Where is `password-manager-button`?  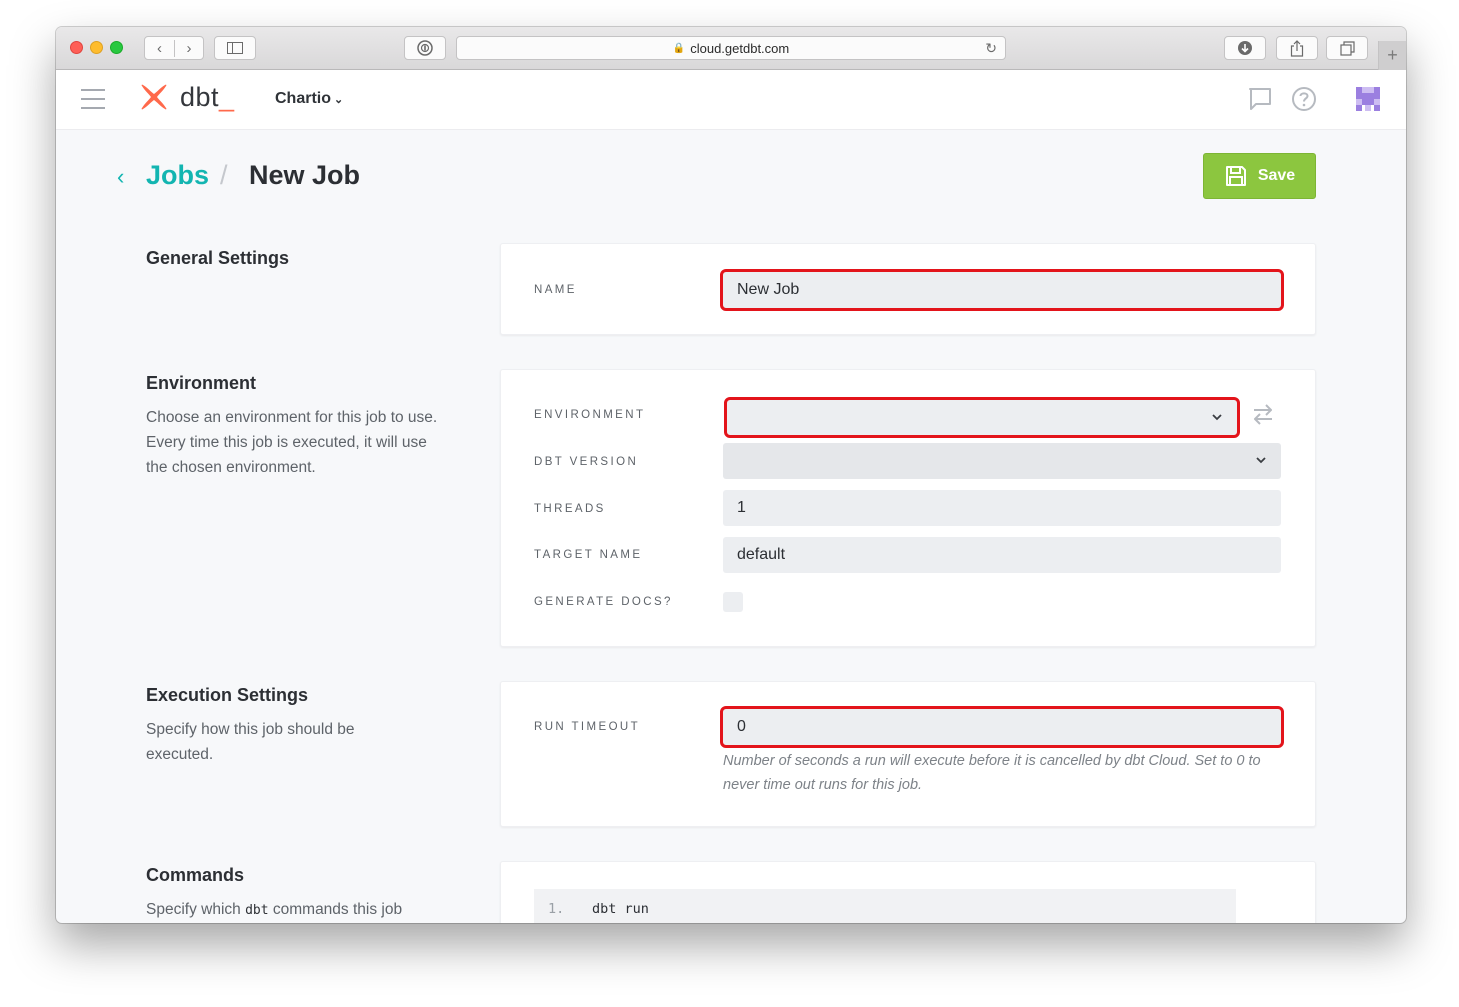
password-manager-button is located at coordinates (425, 48).